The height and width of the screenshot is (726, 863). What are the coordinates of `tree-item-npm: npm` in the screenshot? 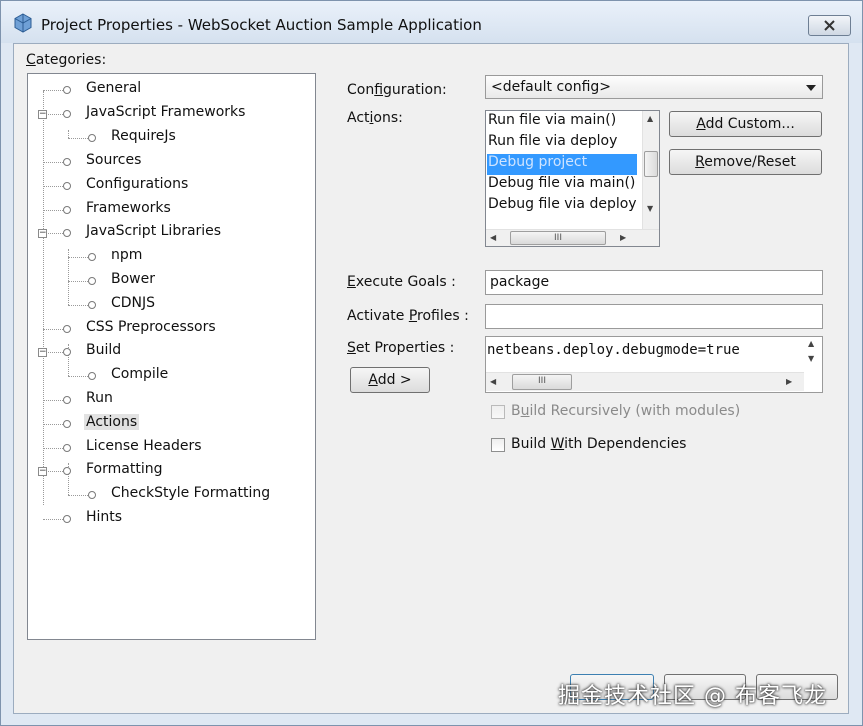 It's located at (171, 258).